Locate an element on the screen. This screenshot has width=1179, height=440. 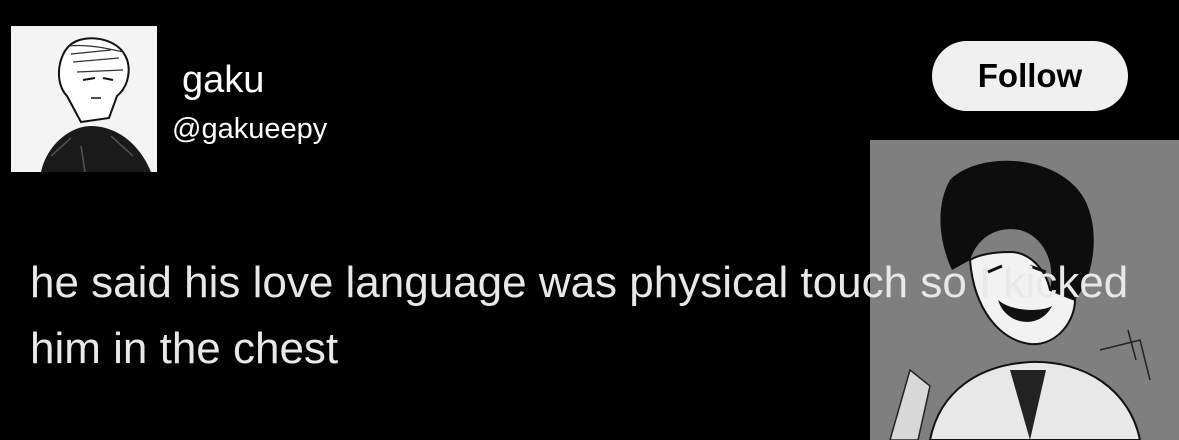
manga-portrait-avatar-icon is located at coordinates (84, 99).